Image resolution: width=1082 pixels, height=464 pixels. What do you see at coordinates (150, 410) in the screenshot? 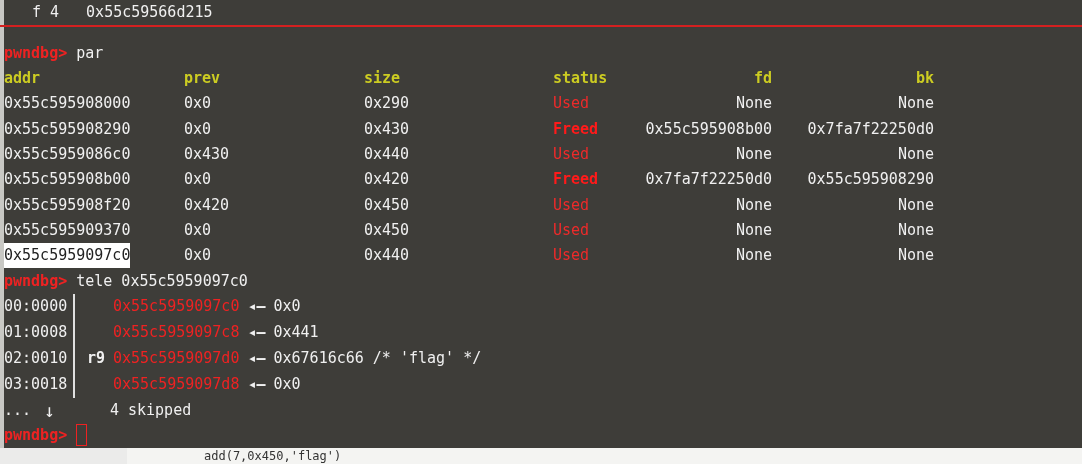
I see `skipped-text: 4 skipped` at bounding box center [150, 410].